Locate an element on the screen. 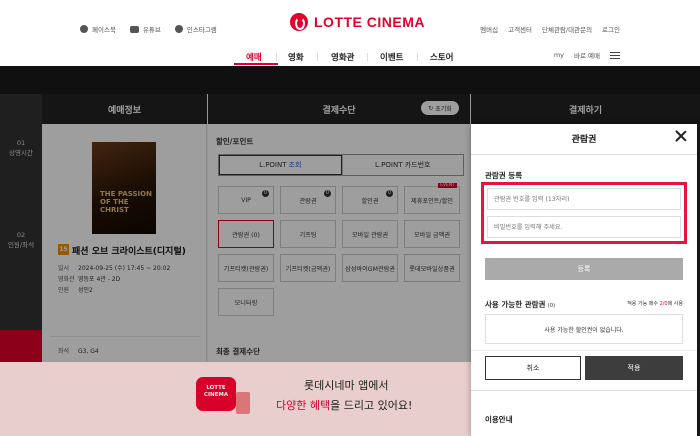 The image size is (700, 436). close-icon is located at coordinates (681, 136).